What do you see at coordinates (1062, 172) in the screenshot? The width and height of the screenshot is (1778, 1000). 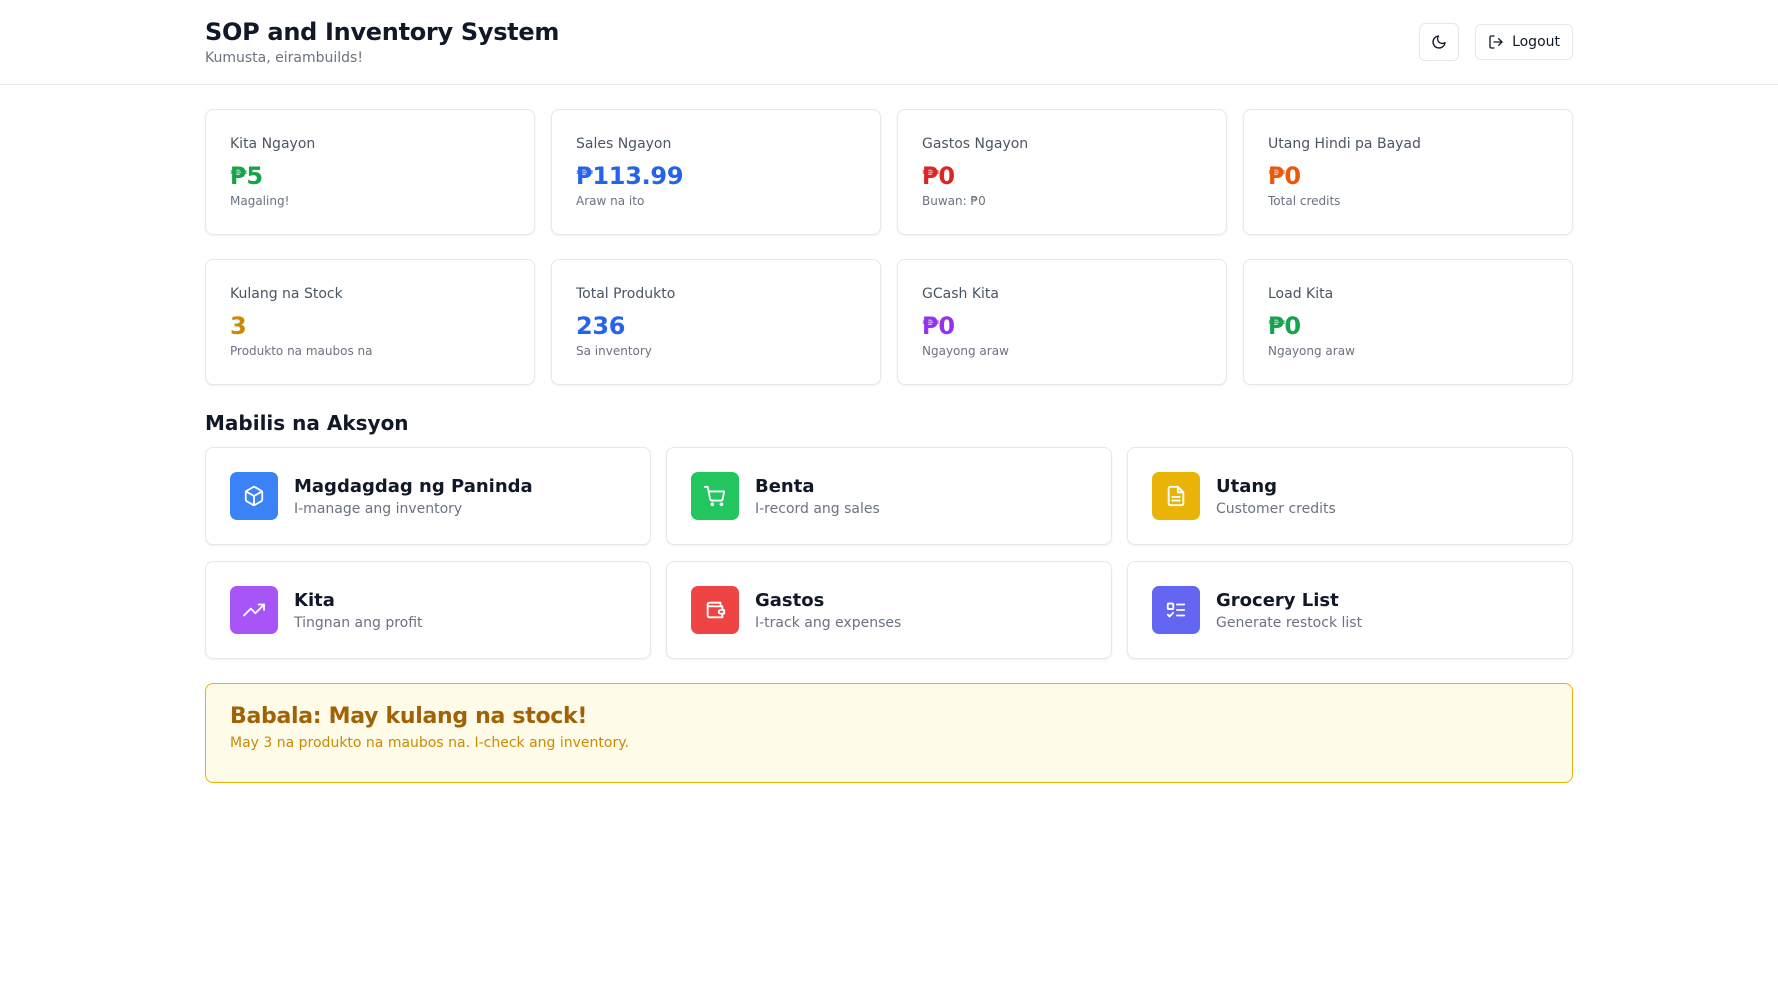 I see `stat-card-gastos-ngayon: Gastos Ngayon ₱0 Buwan: ₱0` at bounding box center [1062, 172].